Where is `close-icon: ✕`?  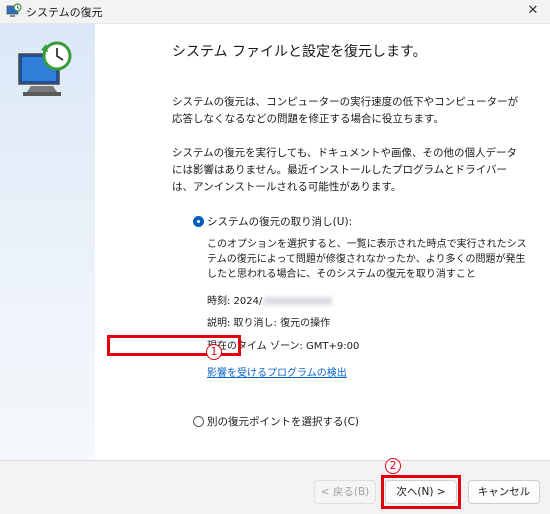
close-icon: ✕ is located at coordinates (533, 11).